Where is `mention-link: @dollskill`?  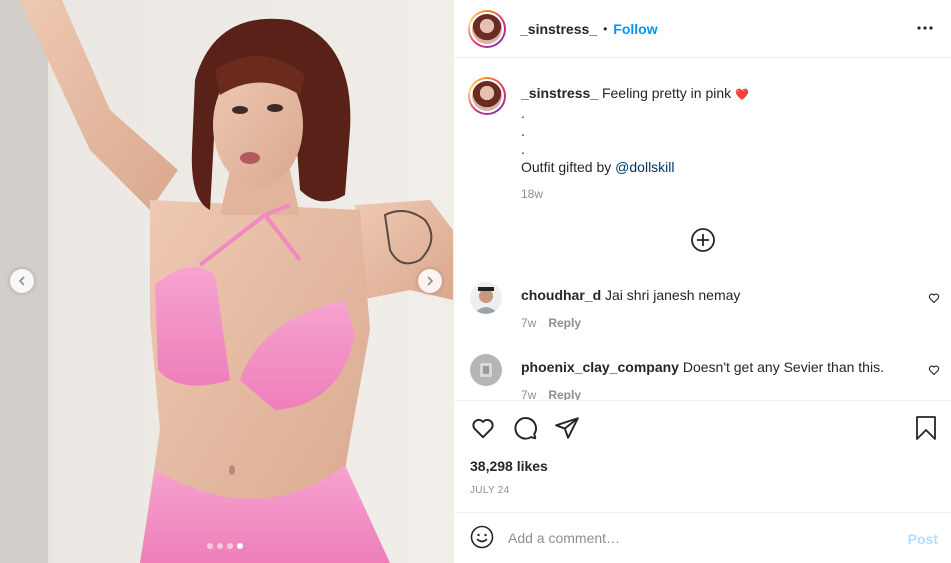 mention-link: @dollskill is located at coordinates (644, 167).